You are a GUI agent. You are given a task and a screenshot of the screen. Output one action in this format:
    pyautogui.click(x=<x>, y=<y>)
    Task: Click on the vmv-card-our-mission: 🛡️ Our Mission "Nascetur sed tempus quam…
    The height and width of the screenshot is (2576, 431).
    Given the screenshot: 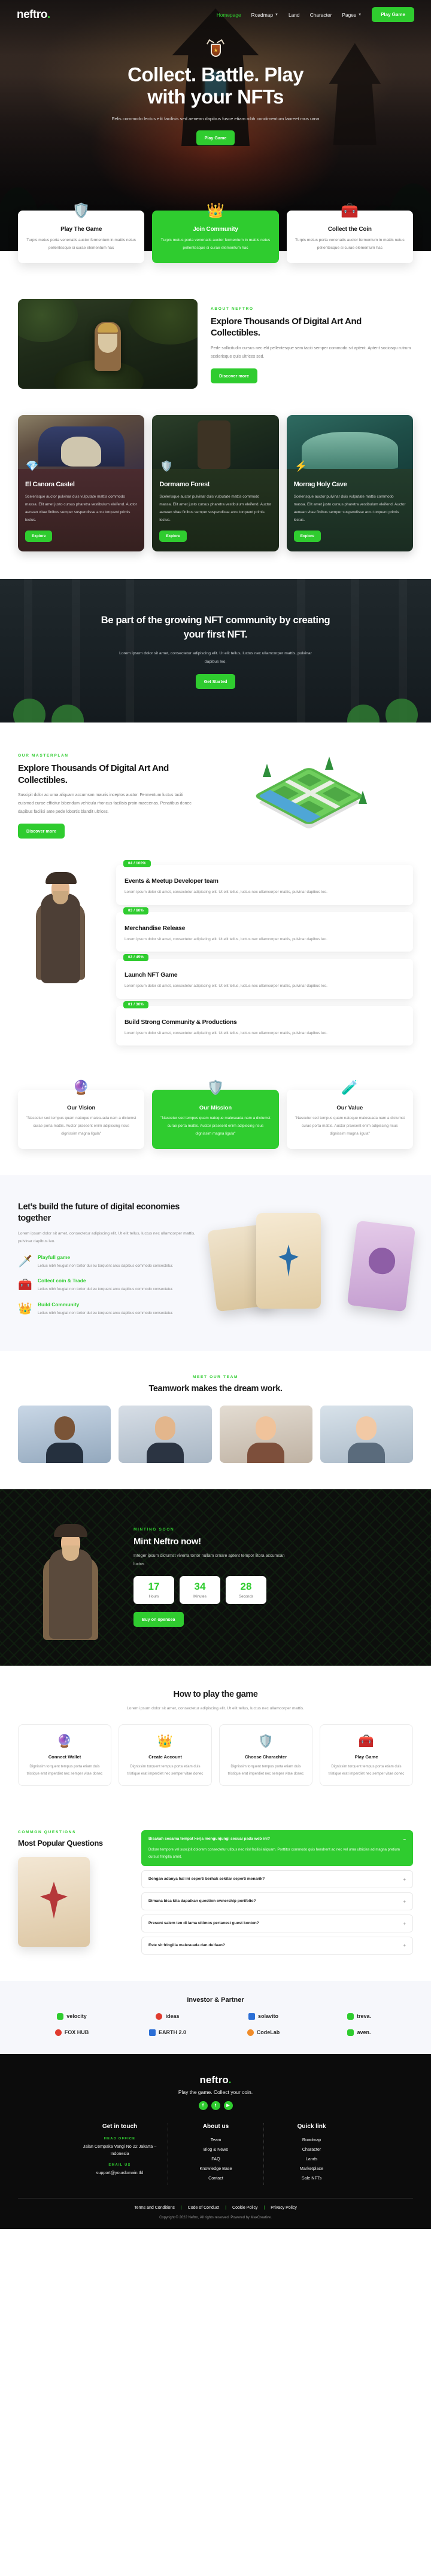 What is the action you would take?
    pyautogui.click(x=215, y=1115)
    